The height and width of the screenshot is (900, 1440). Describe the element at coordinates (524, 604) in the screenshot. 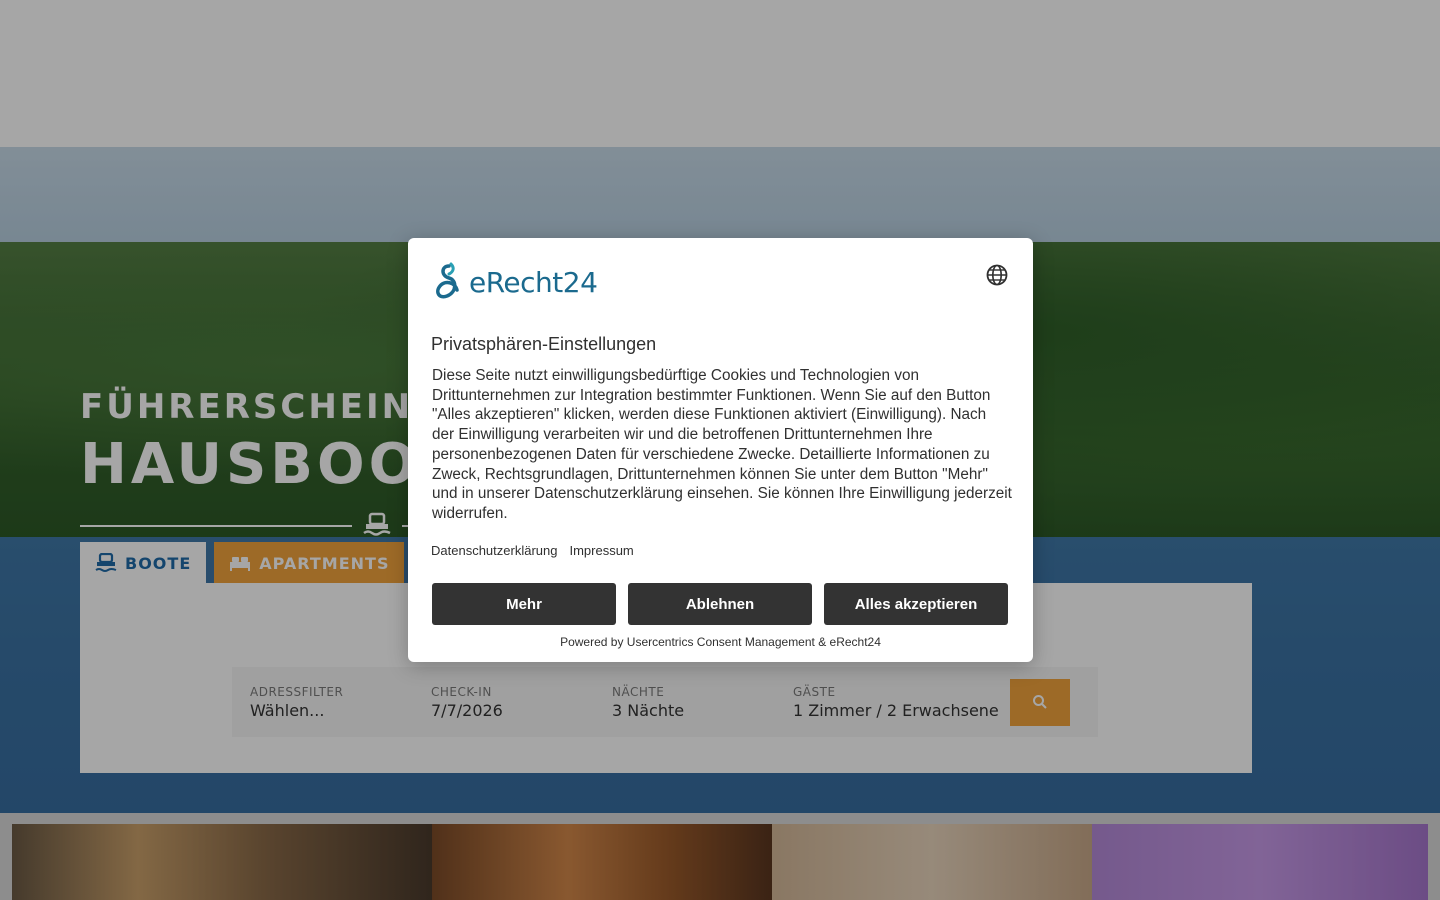

I see `more-button: Mehr` at that location.